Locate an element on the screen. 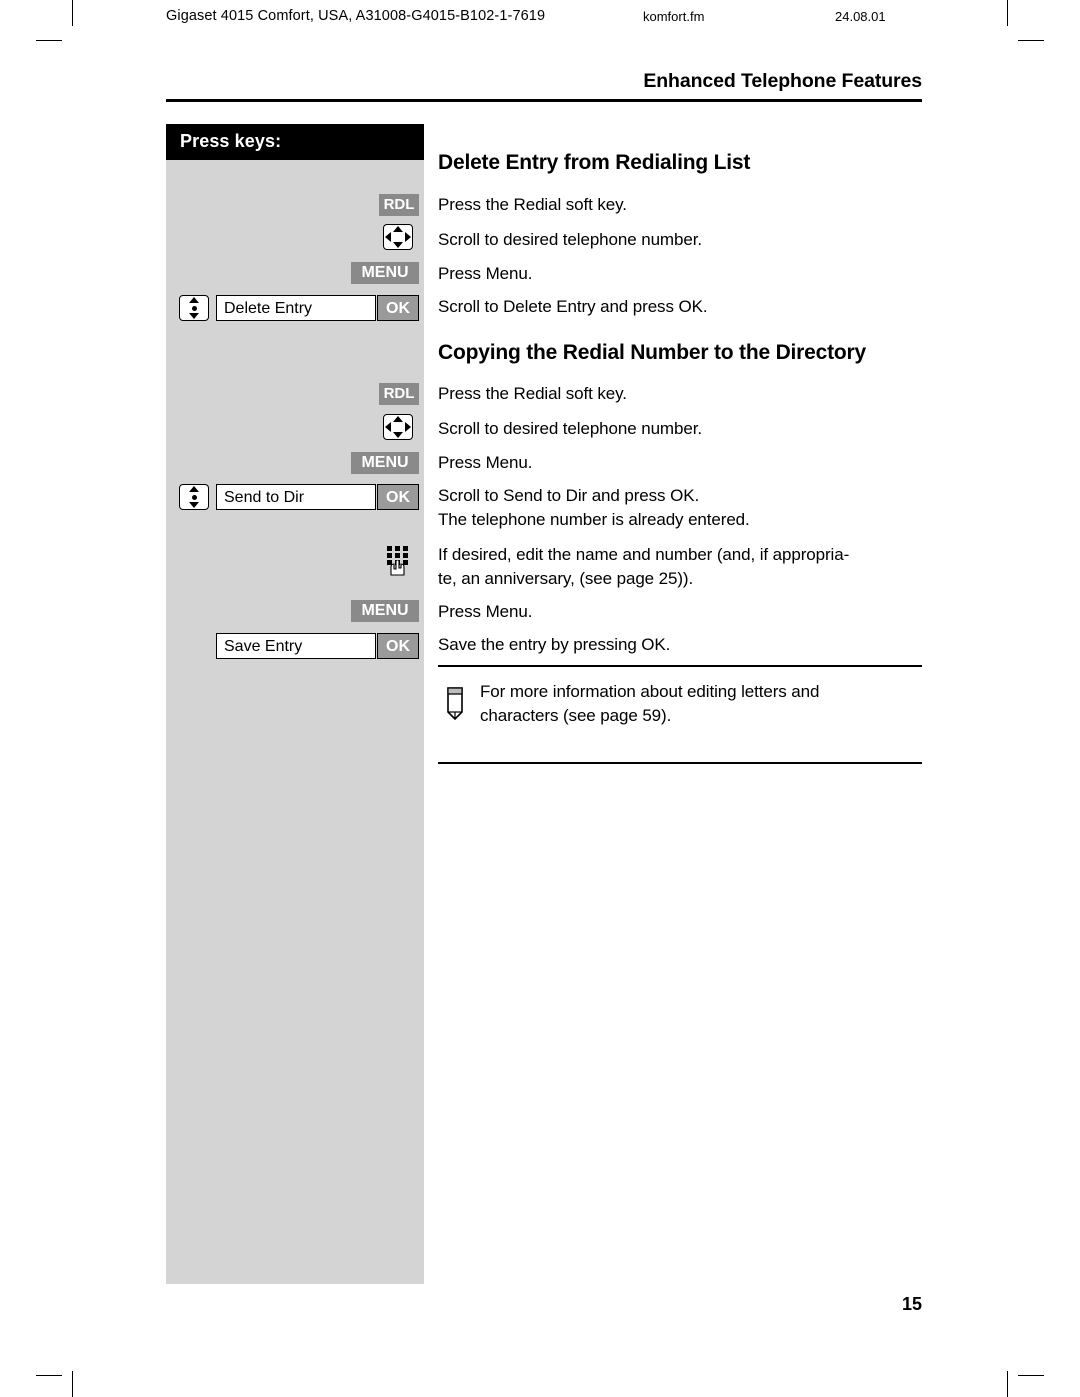 This screenshot has height=1397, width=1080. header-file-name: komfort.fm is located at coordinates (674, 16).